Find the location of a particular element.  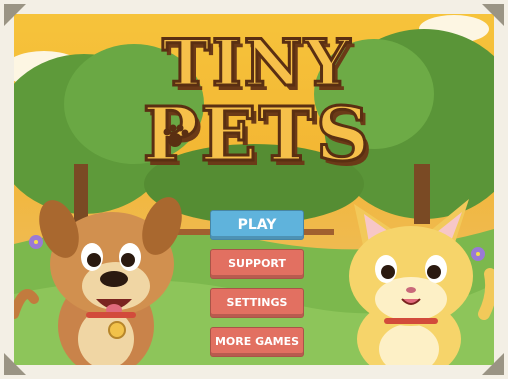

logo-title-line1: TINY is located at coordinates (256, 63).